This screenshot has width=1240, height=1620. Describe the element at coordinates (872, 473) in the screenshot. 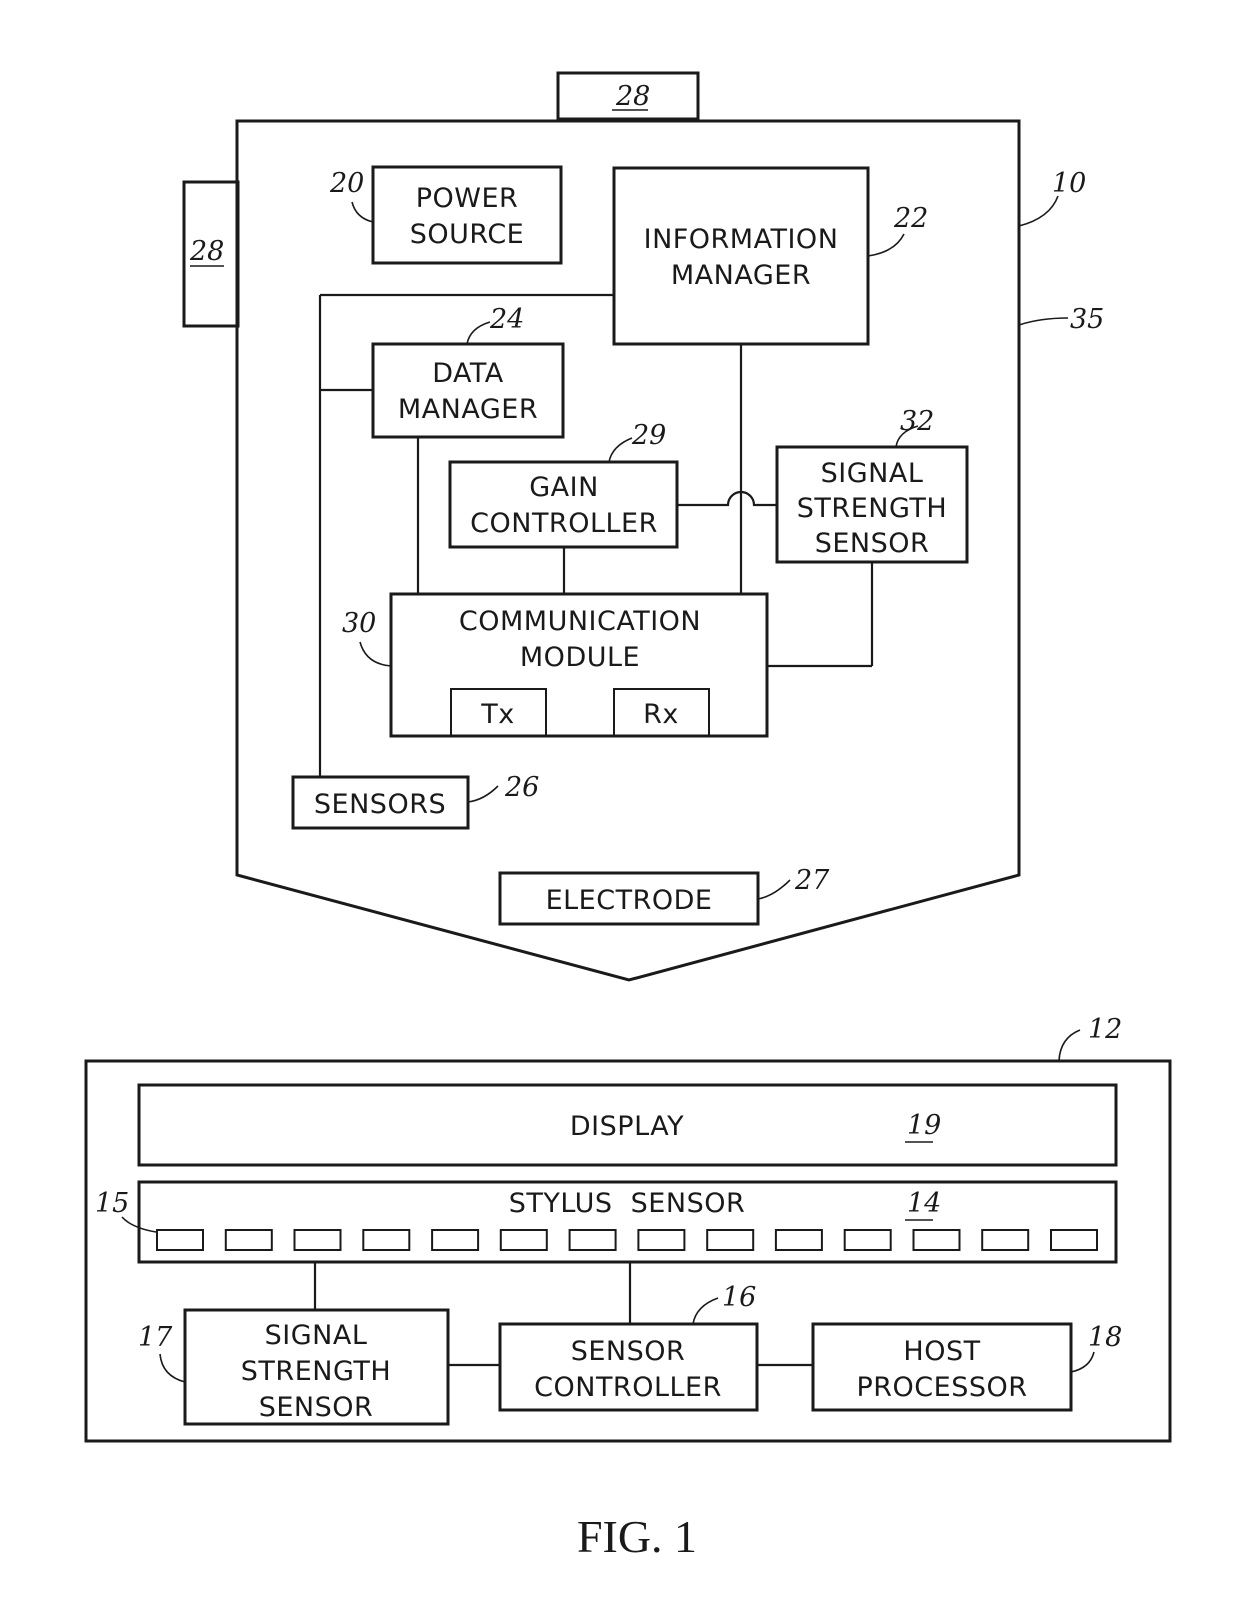

I see `signal-strength-line1: SIGNAL` at that location.